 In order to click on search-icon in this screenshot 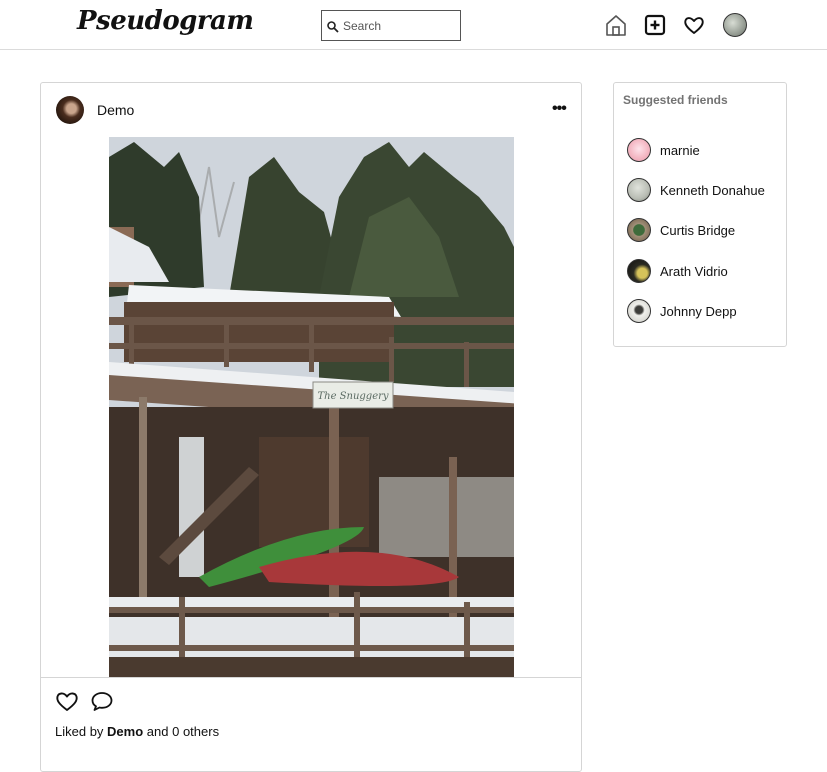, I will do `click(333, 27)`.